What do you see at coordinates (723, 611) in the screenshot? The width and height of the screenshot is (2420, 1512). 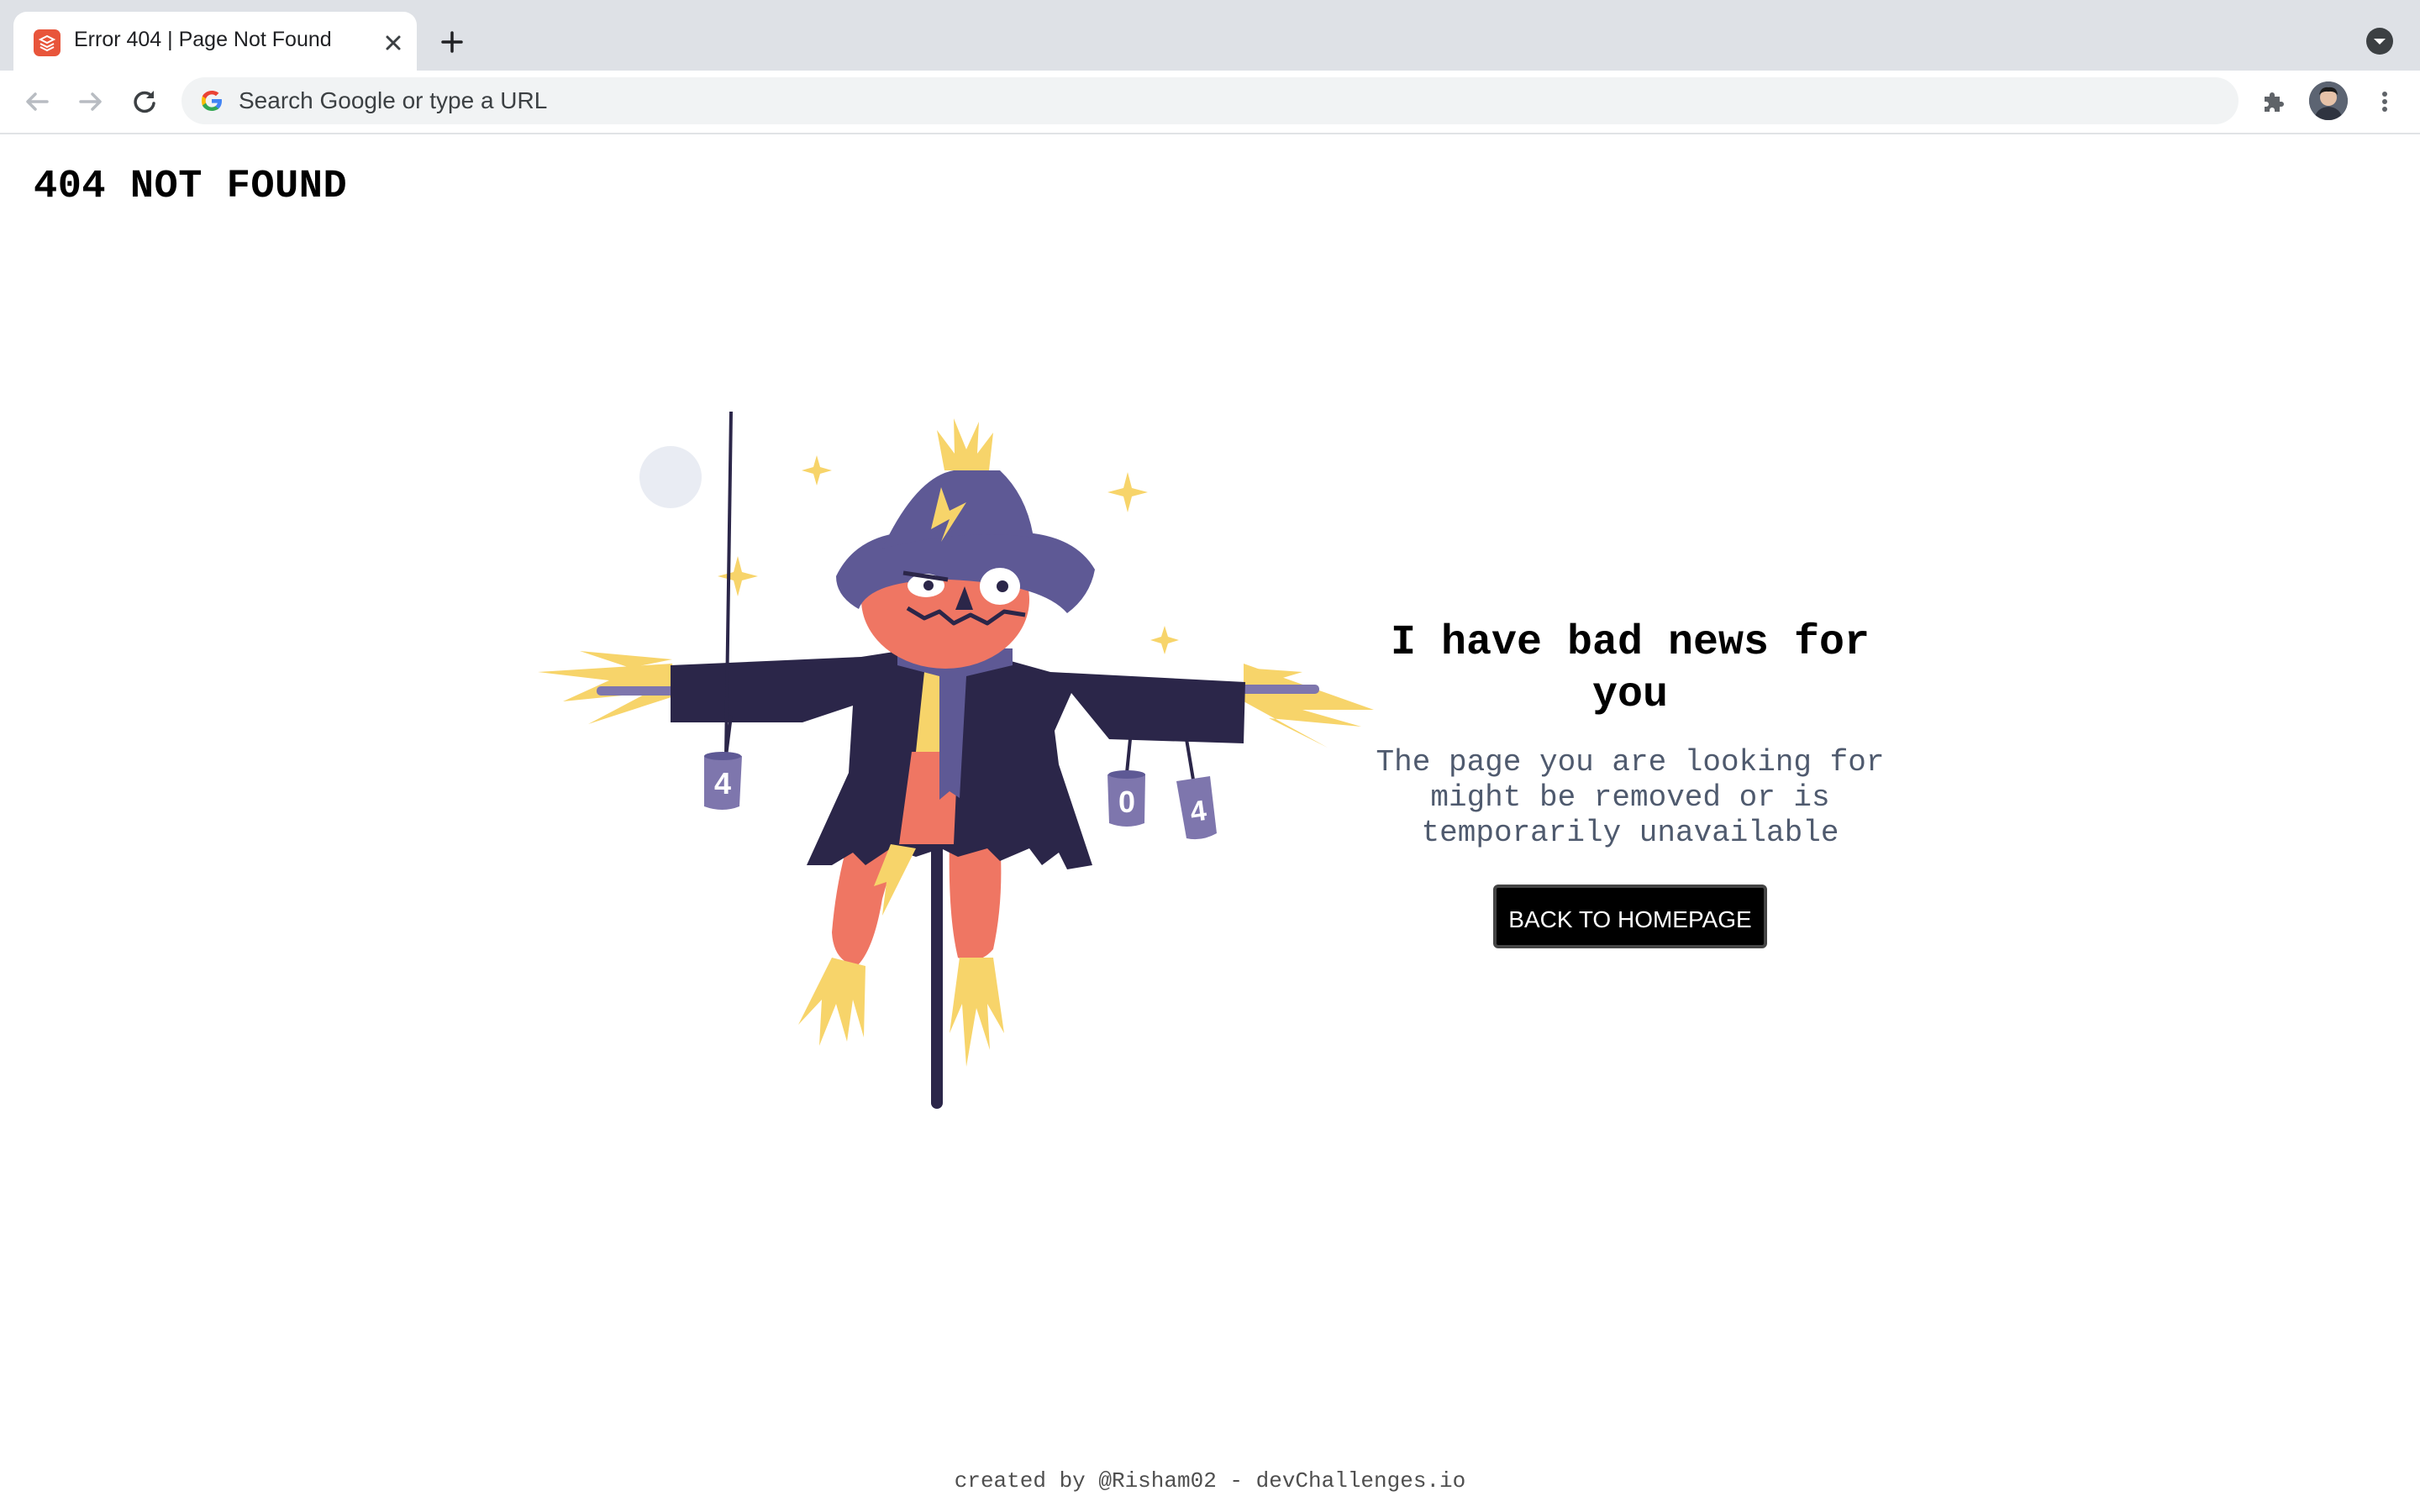 I see `can-left` at bounding box center [723, 611].